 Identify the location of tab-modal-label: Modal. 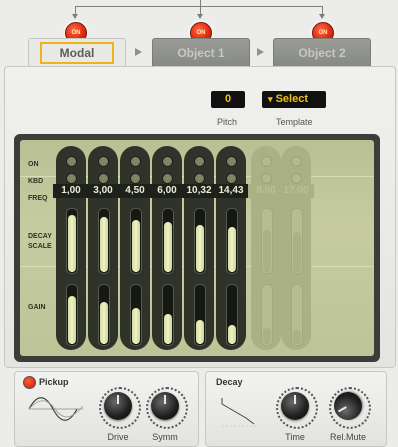
(77, 53).